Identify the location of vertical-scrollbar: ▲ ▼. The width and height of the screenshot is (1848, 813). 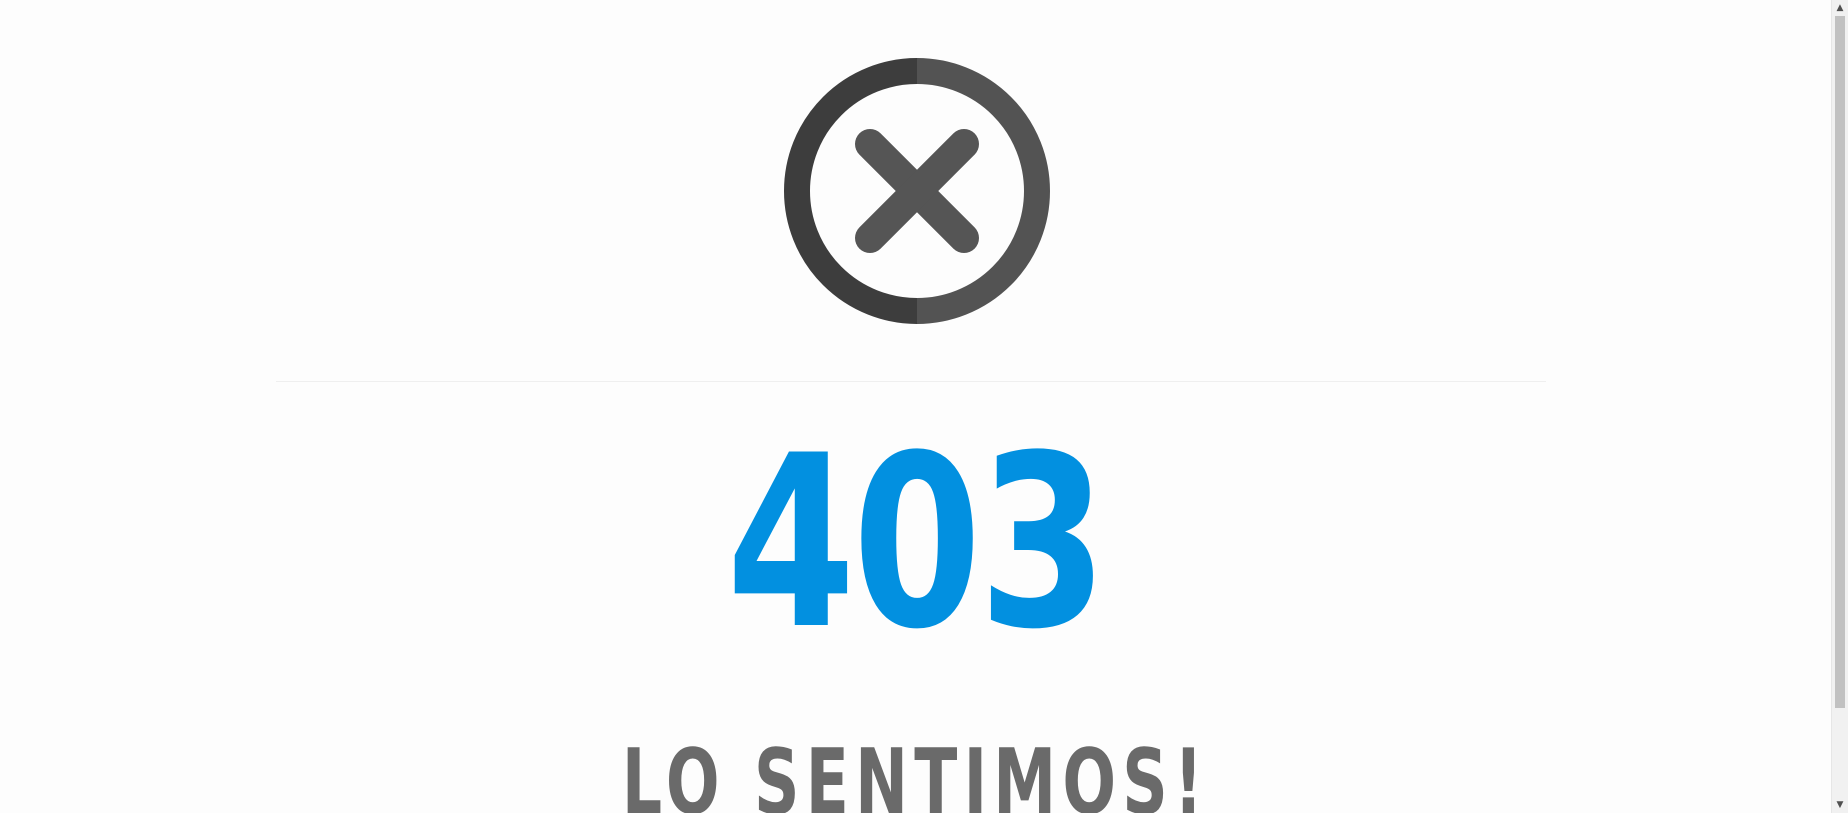
(1839, 406).